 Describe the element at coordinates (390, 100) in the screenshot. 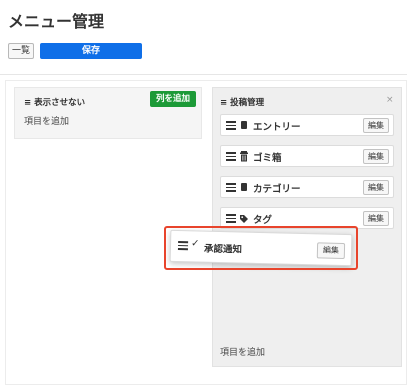

I see `close-icon: ×` at that location.